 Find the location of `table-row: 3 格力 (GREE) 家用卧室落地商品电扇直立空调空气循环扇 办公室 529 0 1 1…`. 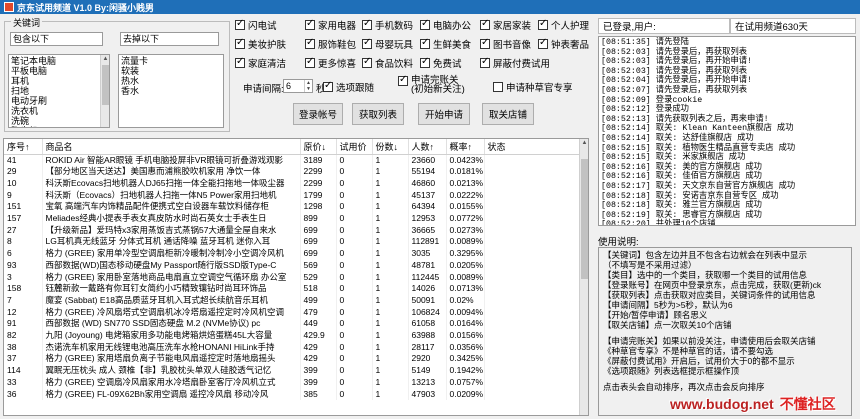

table-row: 3 格力 (GREE) 家用卧室落地商品电扇直立空调空气循环扇 办公室 529 0 1 1… is located at coordinates (293, 277).